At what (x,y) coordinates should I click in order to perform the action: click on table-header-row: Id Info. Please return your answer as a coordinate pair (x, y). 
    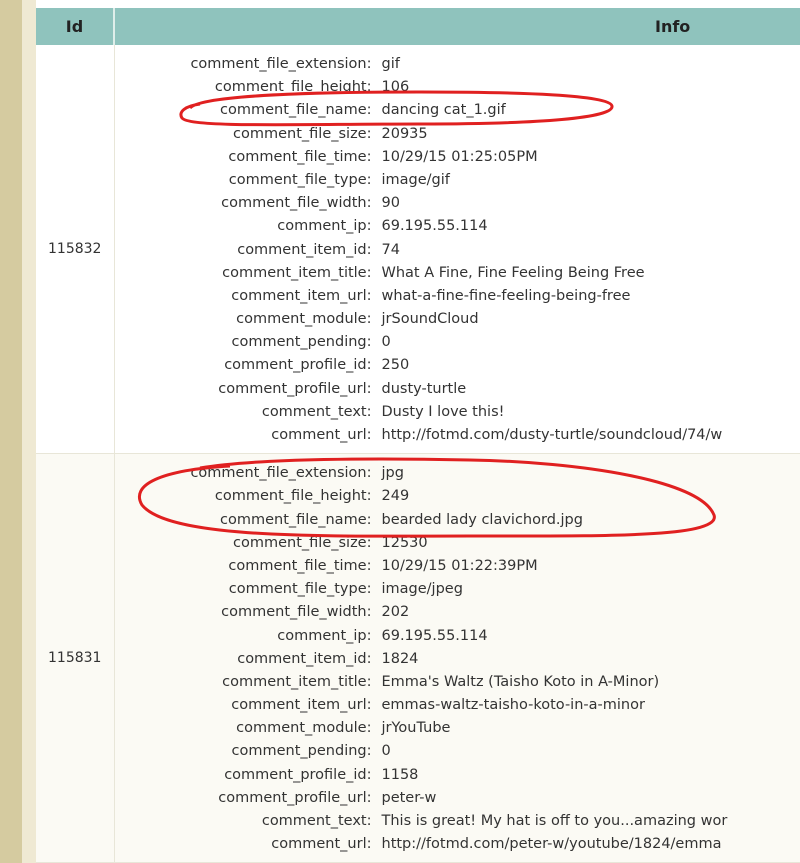
    Looking at the image, I should click on (418, 26).